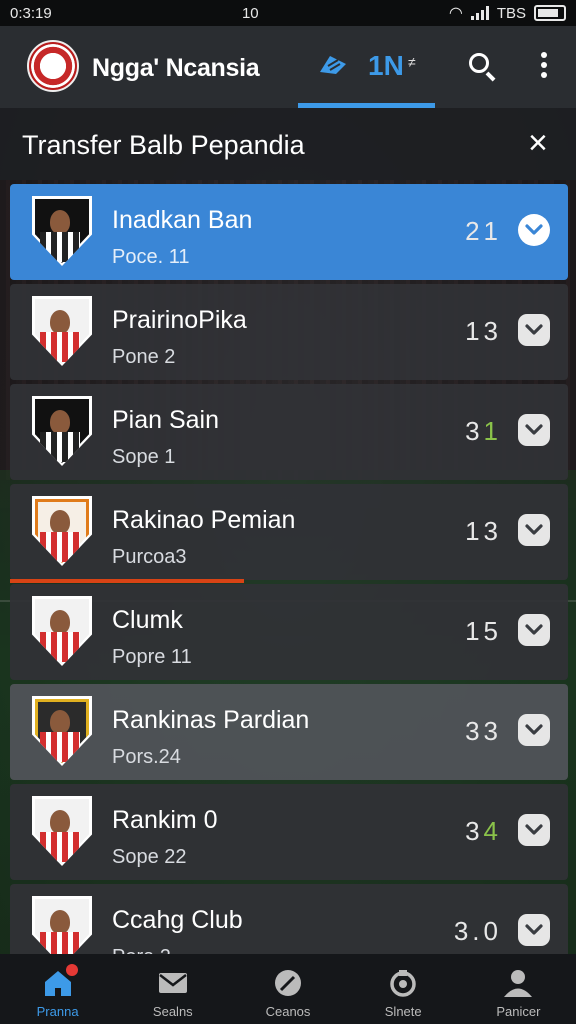 This screenshot has width=576, height=1024. I want to click on tab-label: 1N, so click(386, 65).